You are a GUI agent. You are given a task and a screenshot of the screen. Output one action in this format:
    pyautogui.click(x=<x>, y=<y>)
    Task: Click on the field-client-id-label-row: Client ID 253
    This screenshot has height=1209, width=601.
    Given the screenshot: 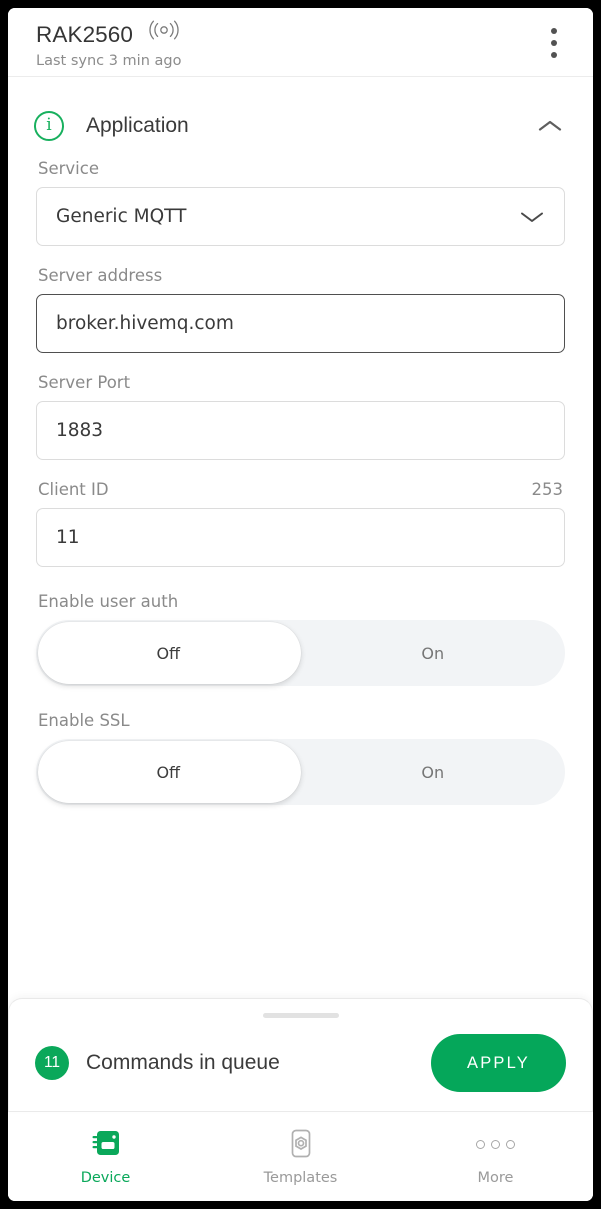 What is the action you would take?
    pyautogui.click(x=300, y=494)
    